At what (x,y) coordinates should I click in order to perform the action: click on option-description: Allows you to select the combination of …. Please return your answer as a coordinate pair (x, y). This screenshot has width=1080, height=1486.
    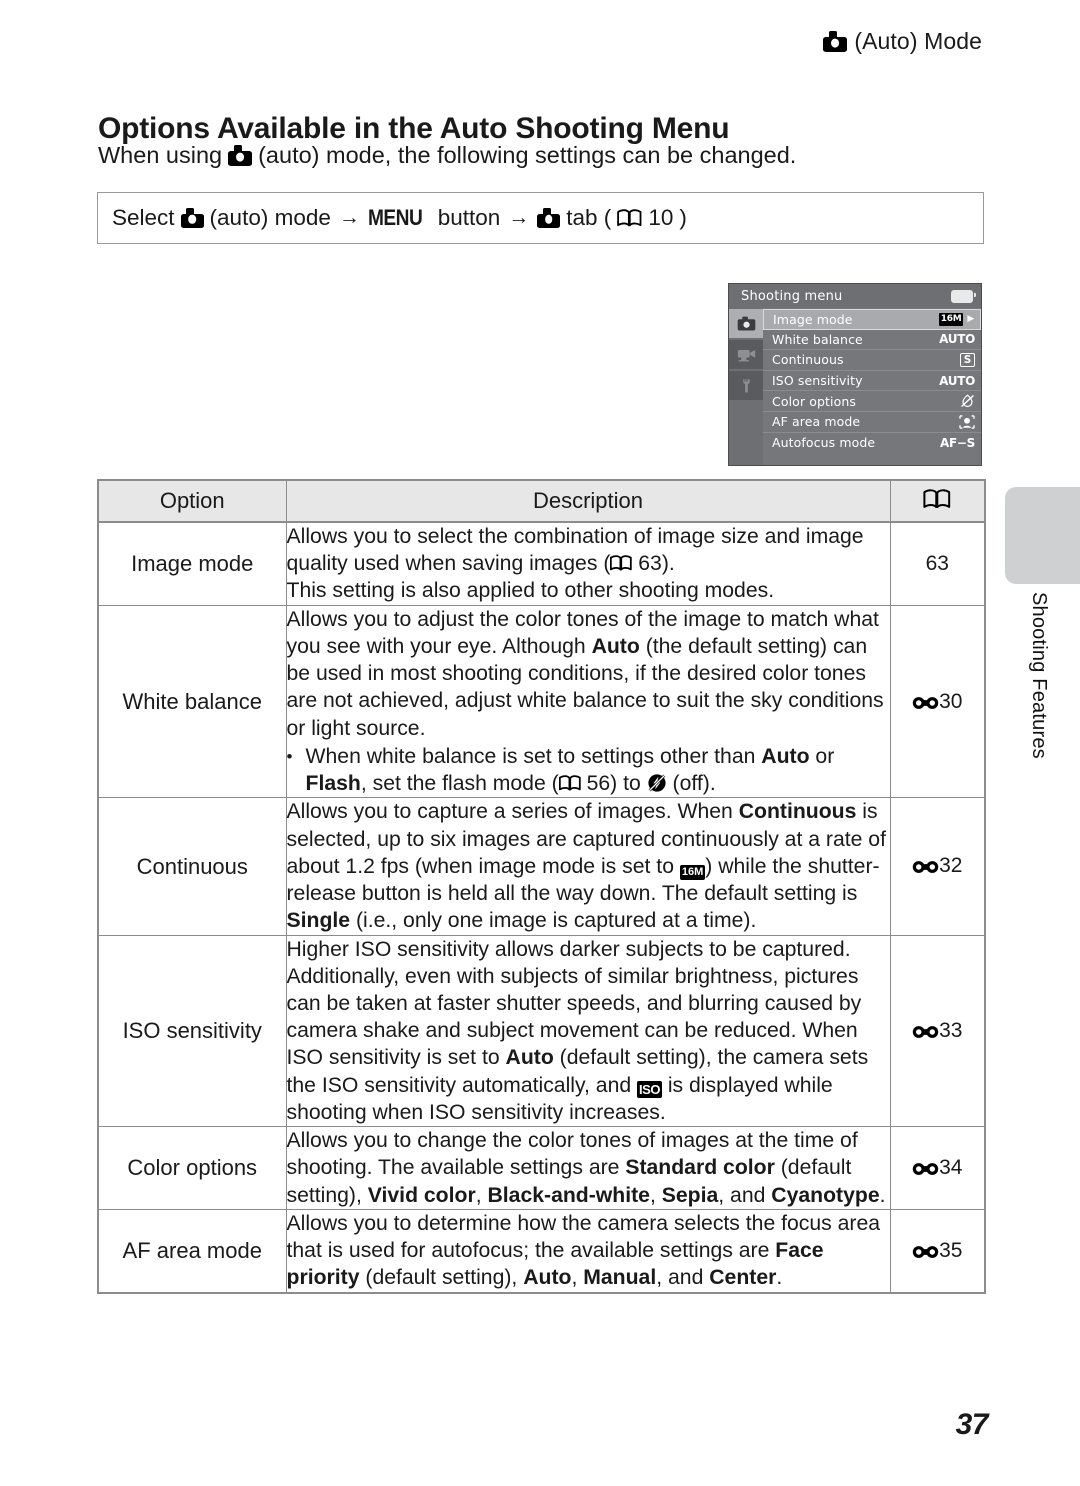
    Looking at the image, I should click on (588, 563).